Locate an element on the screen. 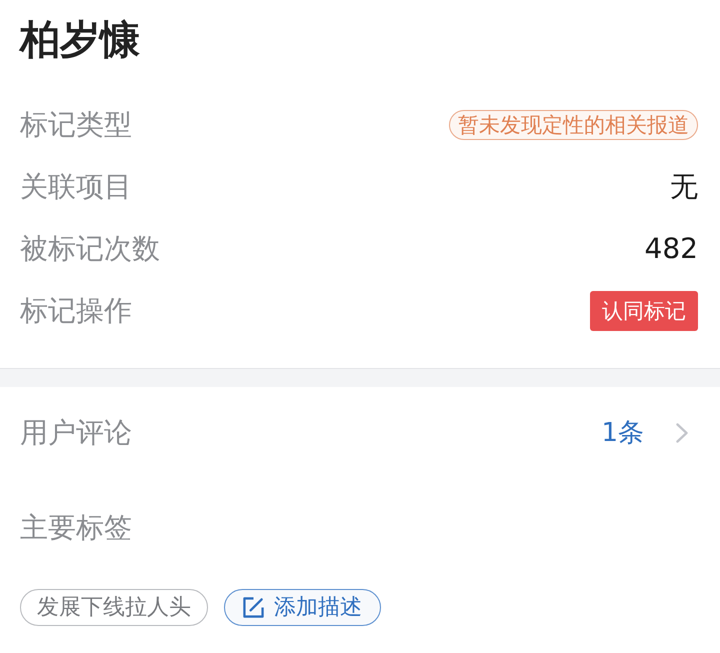 The image size is (720, 653). person-name: 柏岁慷 is located at coordinates (80, 40).